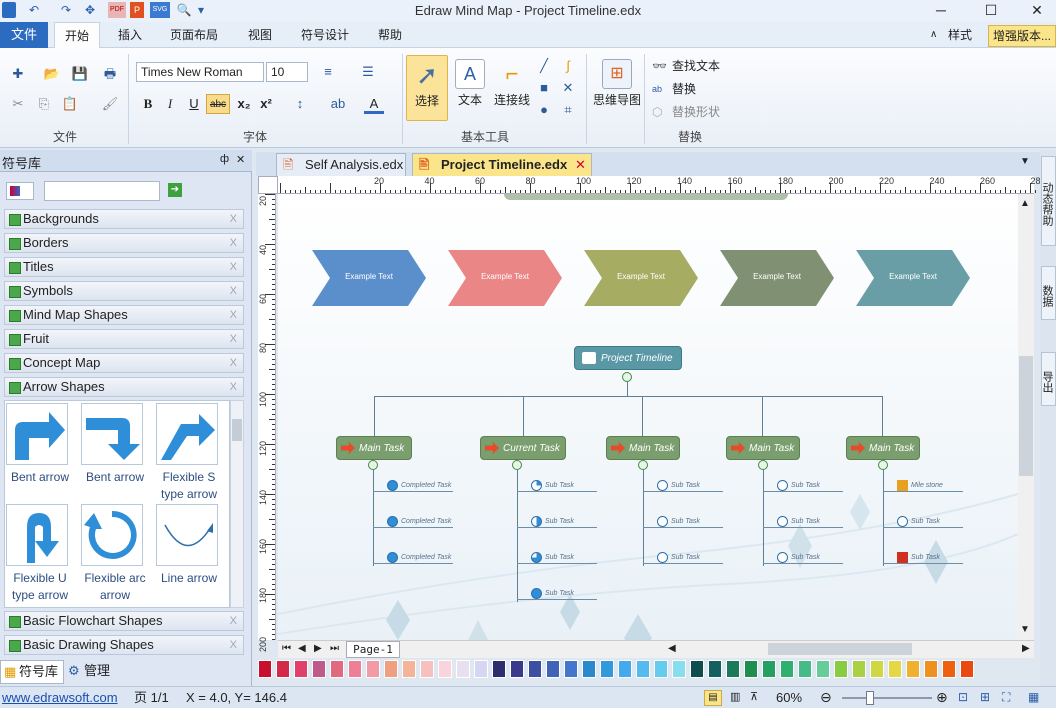 This screenshot has height=708, width=1056. I want to click on category-close-icon: X, so click(233, 363).